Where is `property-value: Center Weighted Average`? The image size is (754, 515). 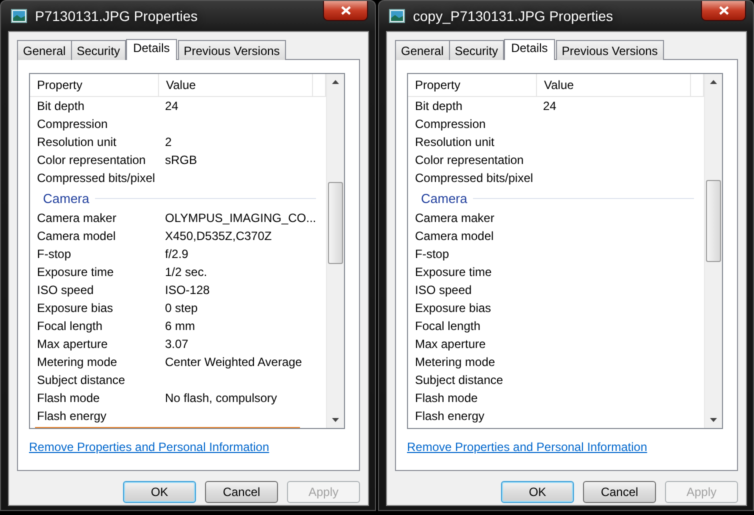
property-value: Center Weighted Average is located at coordinates (233, 362).